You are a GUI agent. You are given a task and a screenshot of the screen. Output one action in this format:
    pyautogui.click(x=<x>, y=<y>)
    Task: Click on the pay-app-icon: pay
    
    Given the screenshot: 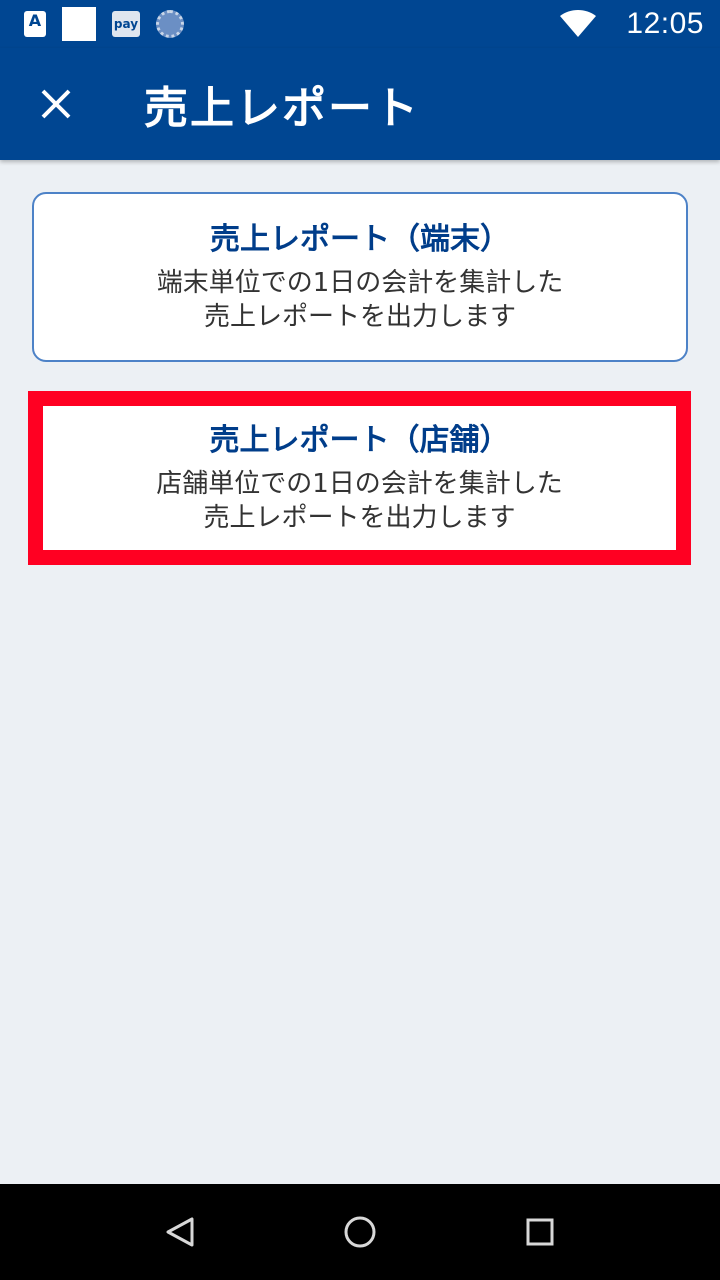 What is the action you would take?
    pyautogui.click(x=126, y=24)
    